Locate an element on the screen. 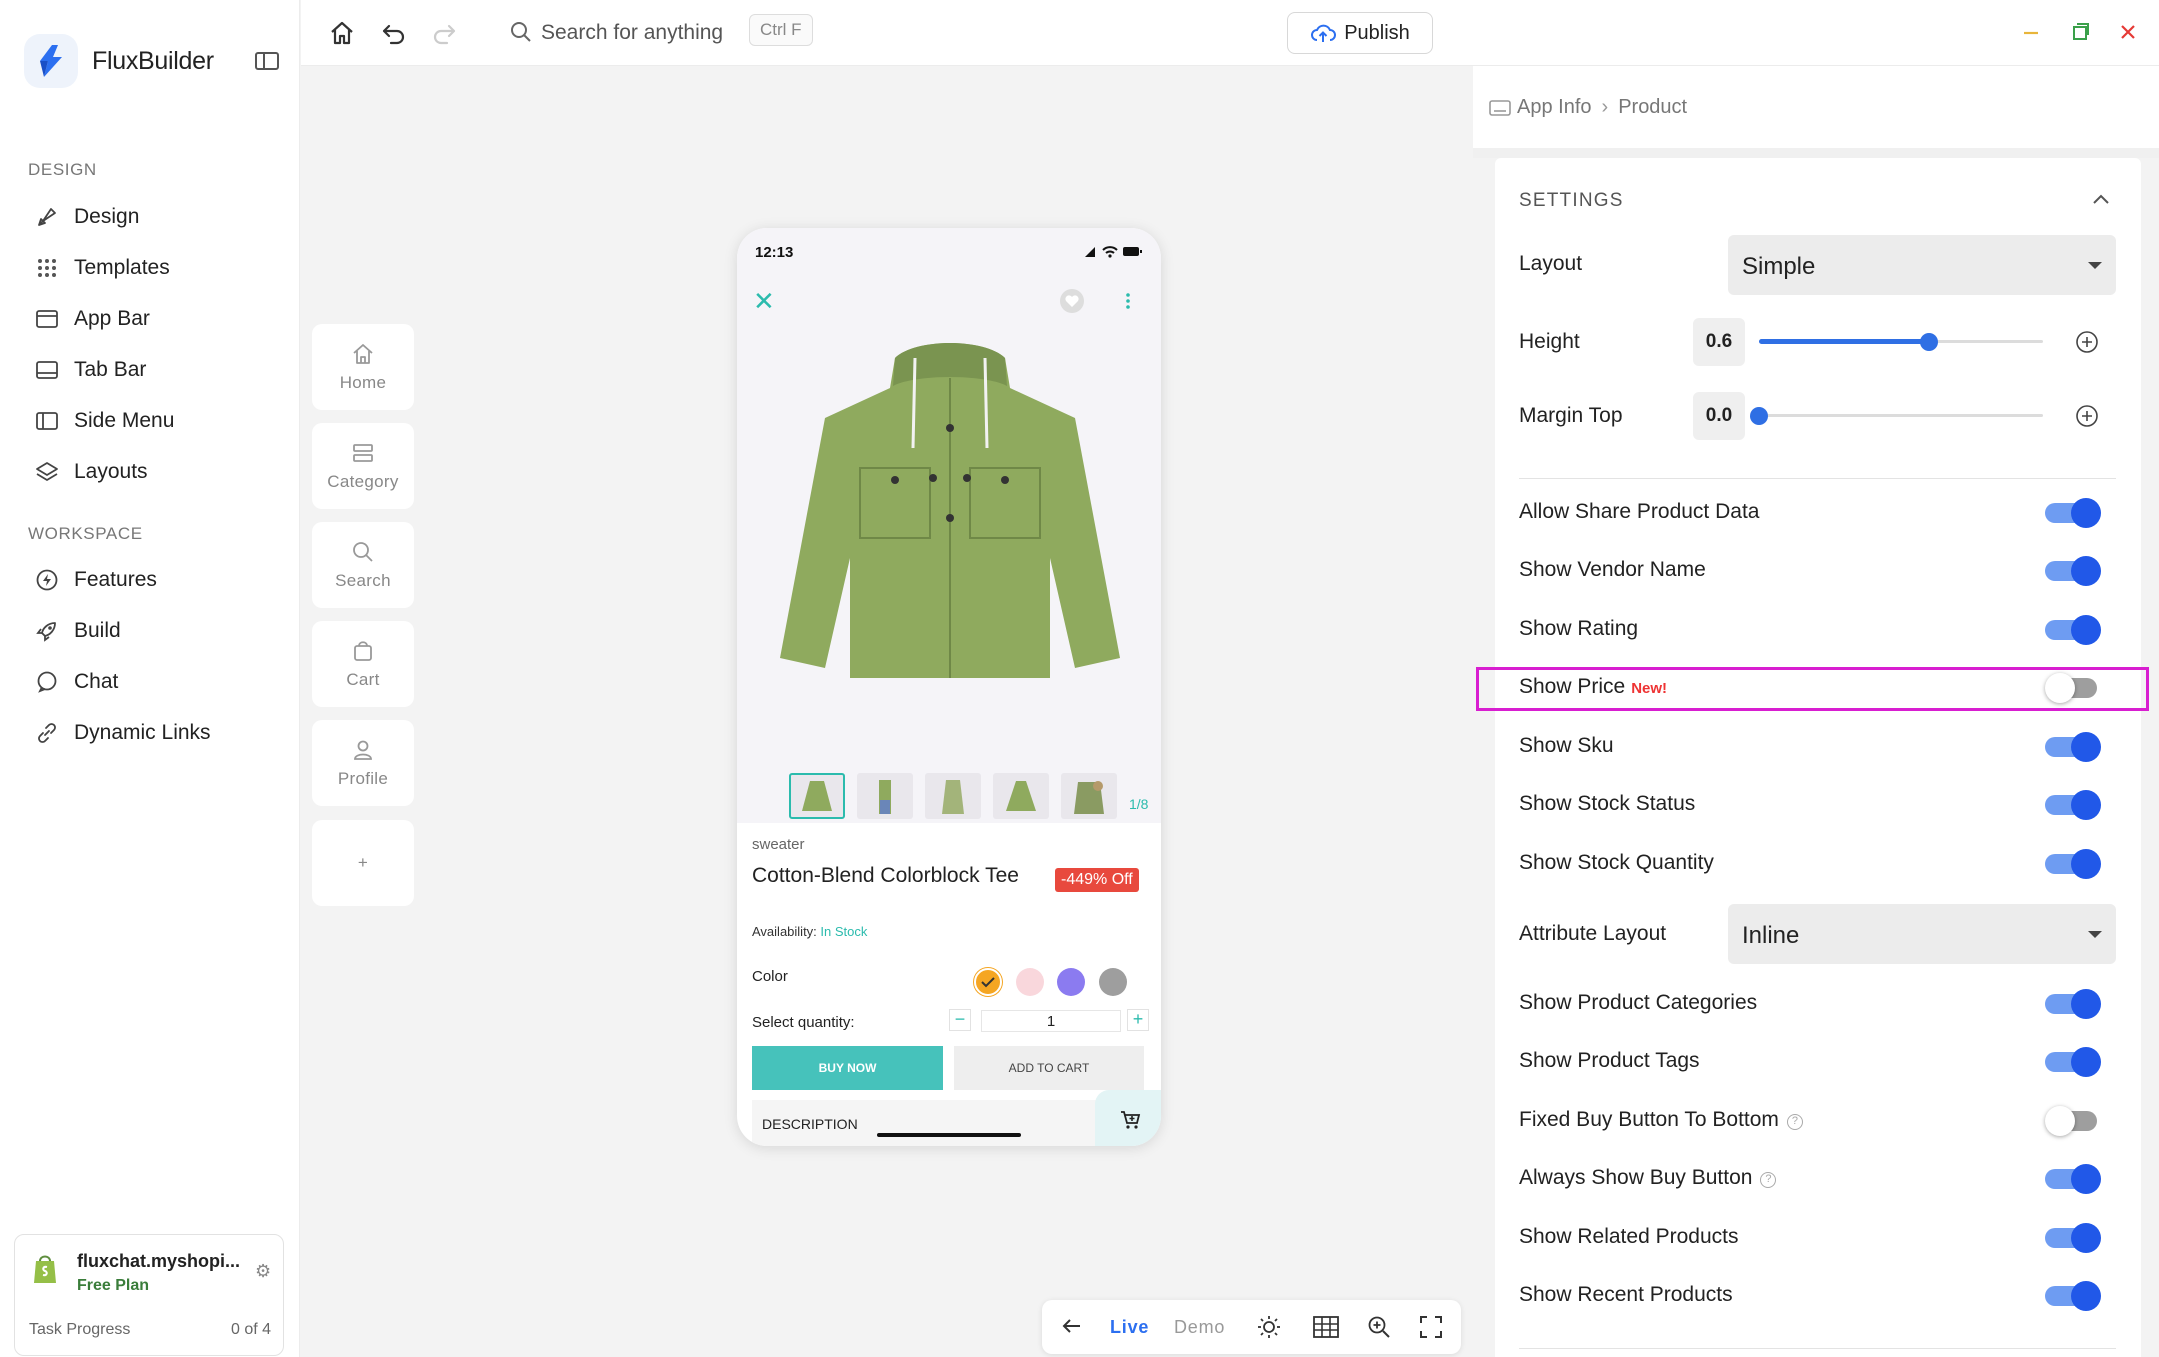 The width and height of the screenshot is (2159, 1357). nav-layouts: Layouts is located at coordinates (91, 472).